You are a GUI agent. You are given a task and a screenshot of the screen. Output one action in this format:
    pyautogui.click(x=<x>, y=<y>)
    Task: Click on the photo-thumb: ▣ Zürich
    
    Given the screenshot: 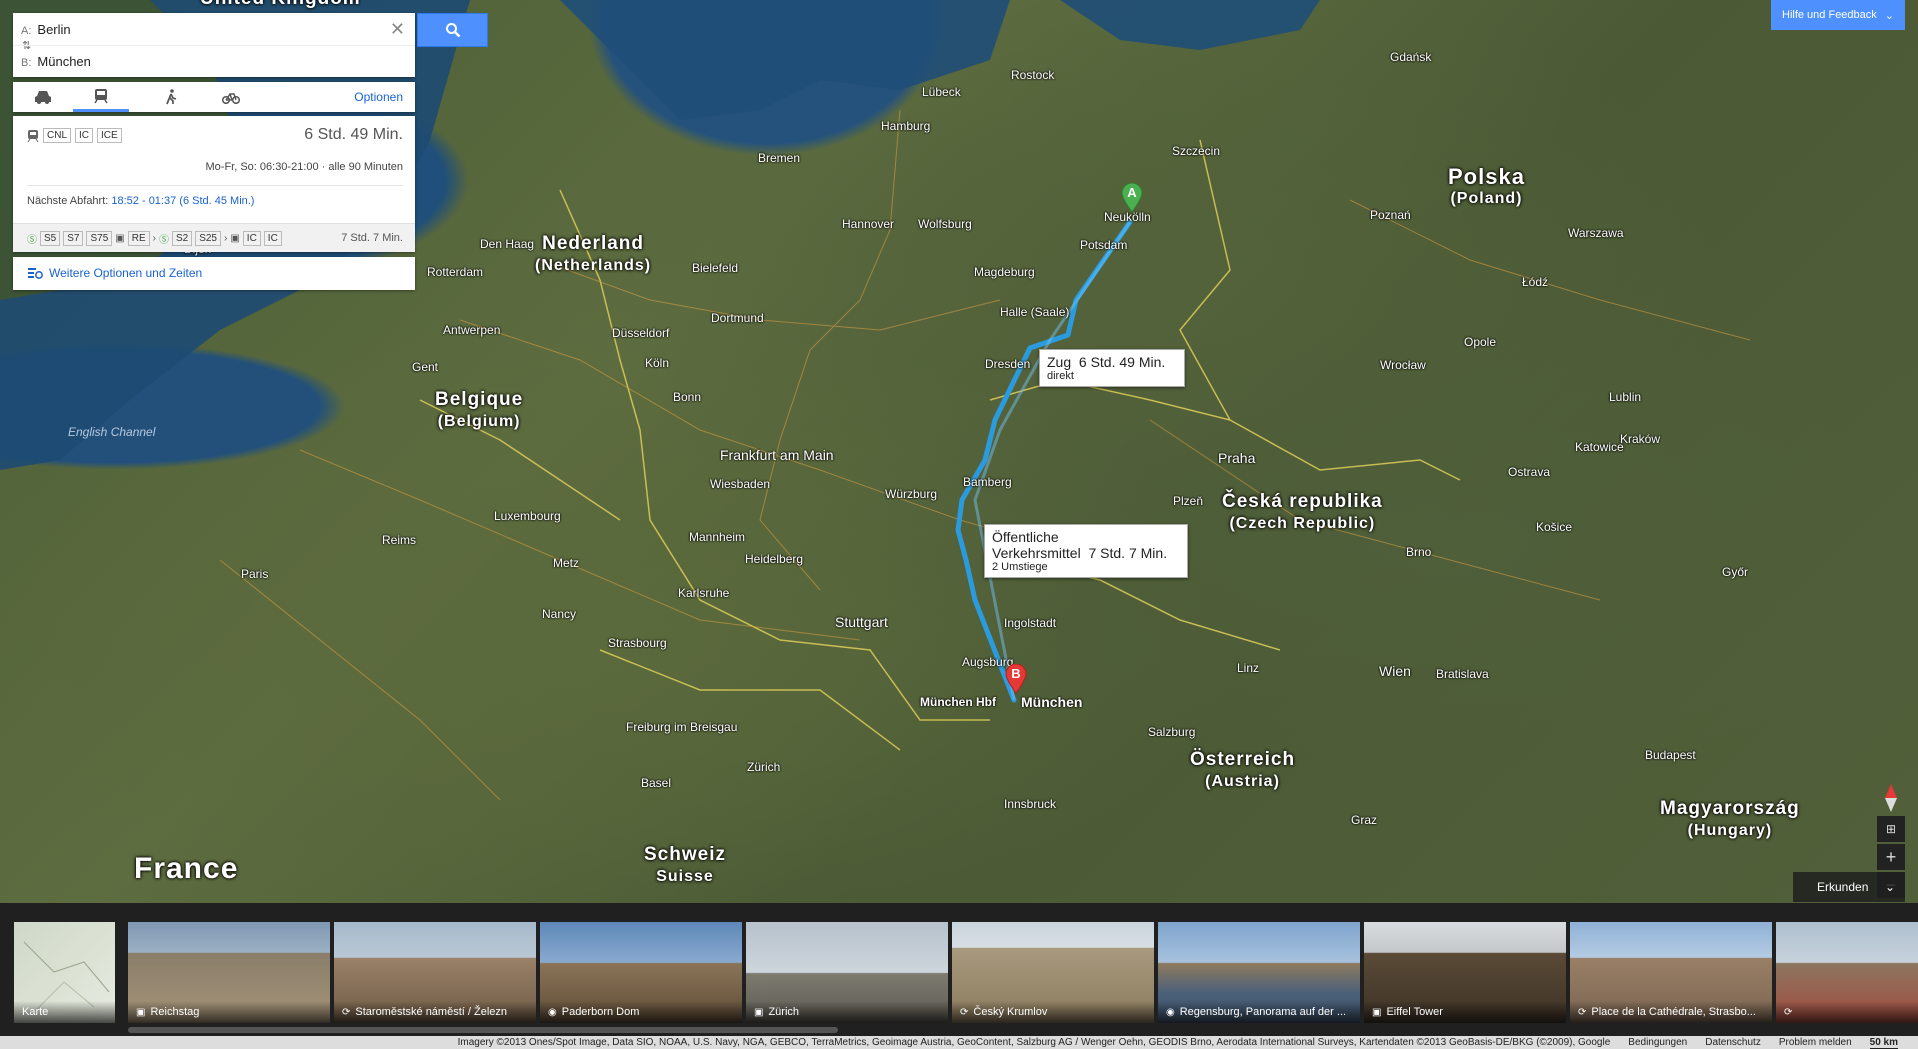 What is the action you would take?
    pyautogui.click(x=847, y=972)
    